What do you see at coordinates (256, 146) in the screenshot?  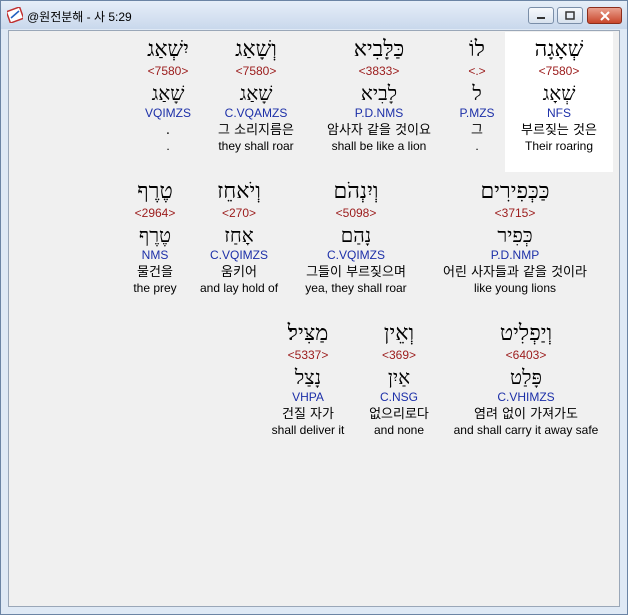 I see `english-gloss: they shall roar` at bounding box center [256, 146].